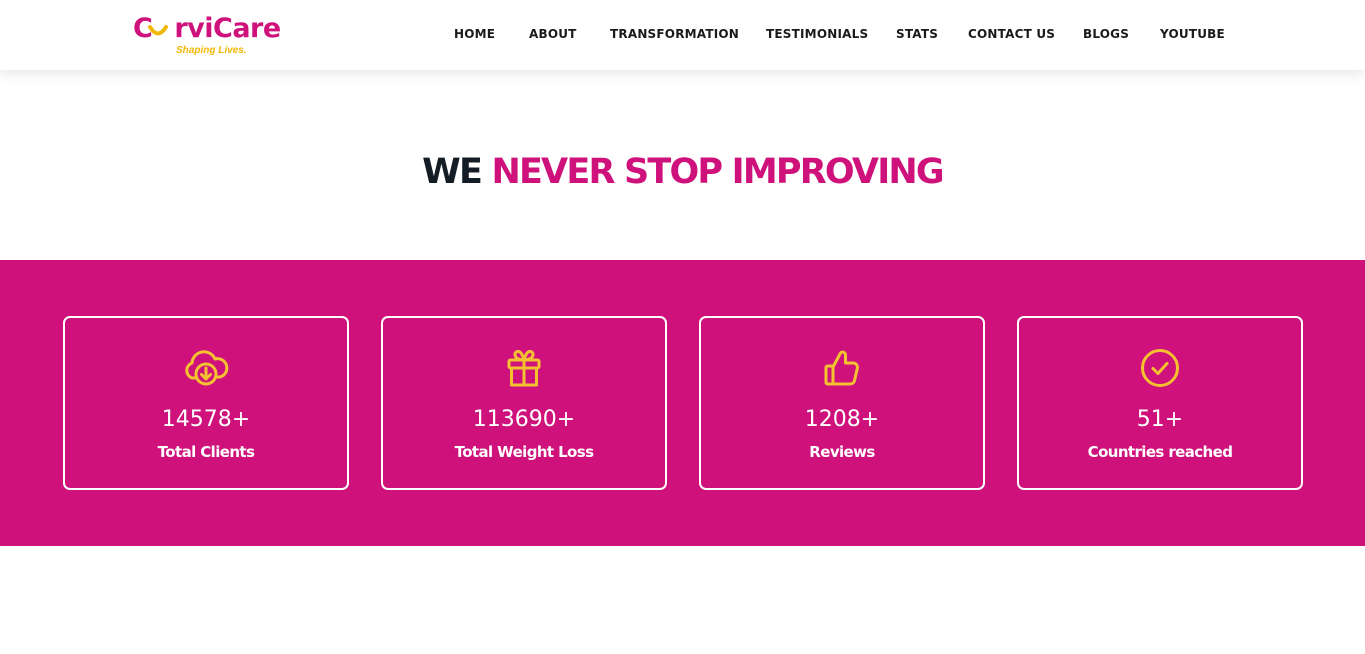 Image resolution: width=1365 pixels, height=654 pixels. What do you see at coordinates (842, 419) in the screenshot?
I see `stat-value: 1208+` at bounding box center [842, 419].